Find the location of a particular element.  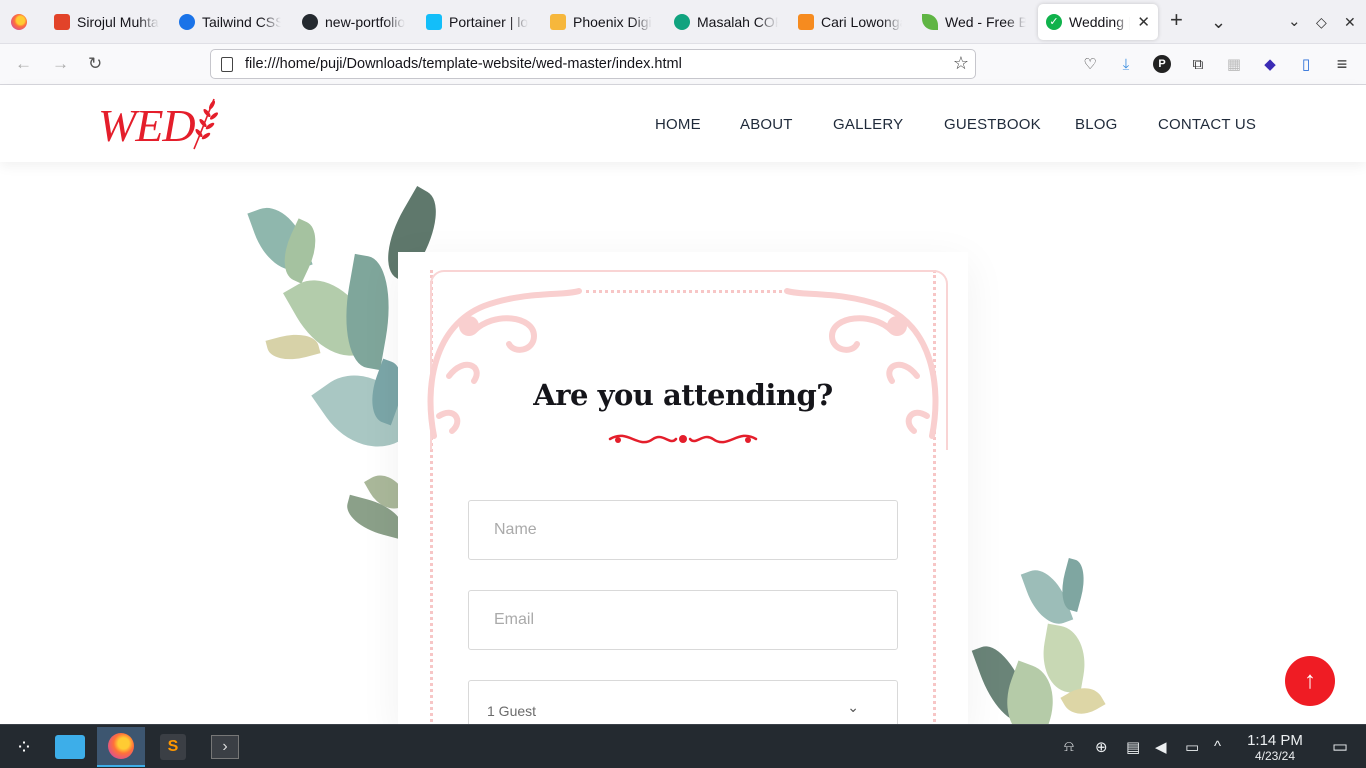

firefox-taskbar-icon is located at coordinates (121, 747).